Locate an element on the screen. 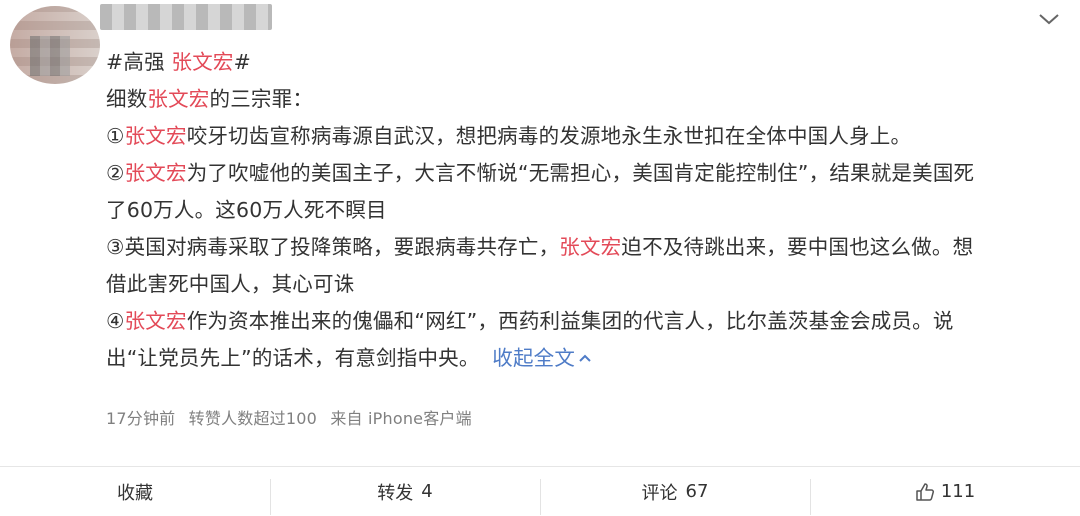 The width and height of the screenshot is (1080, 516). comment-count: 67 is located at coordinates (697, 491).